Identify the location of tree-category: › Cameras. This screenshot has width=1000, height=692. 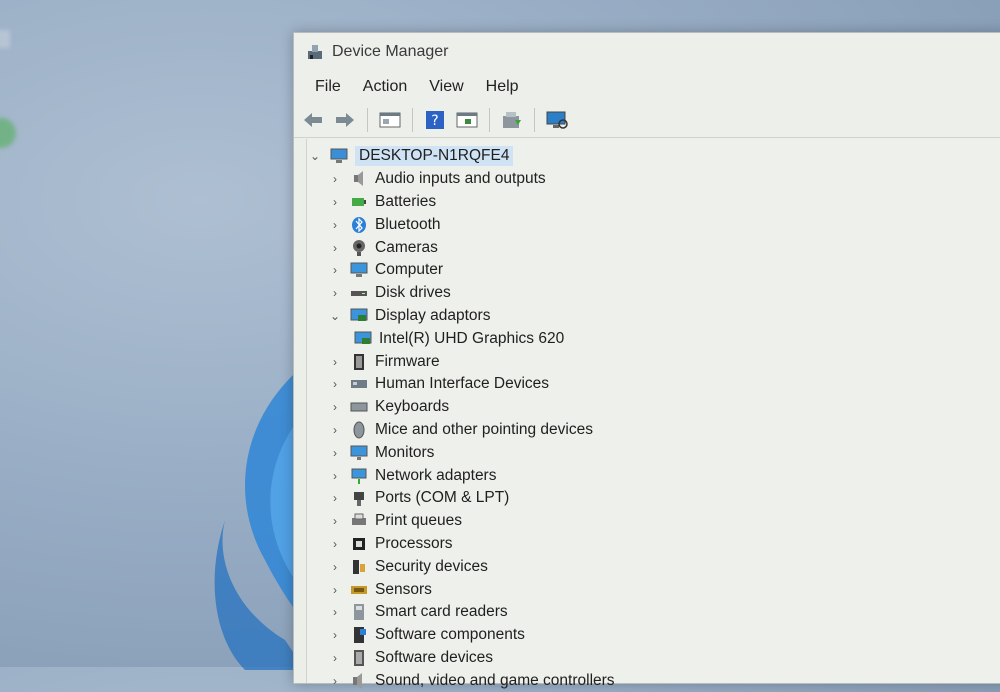
(653, 247).